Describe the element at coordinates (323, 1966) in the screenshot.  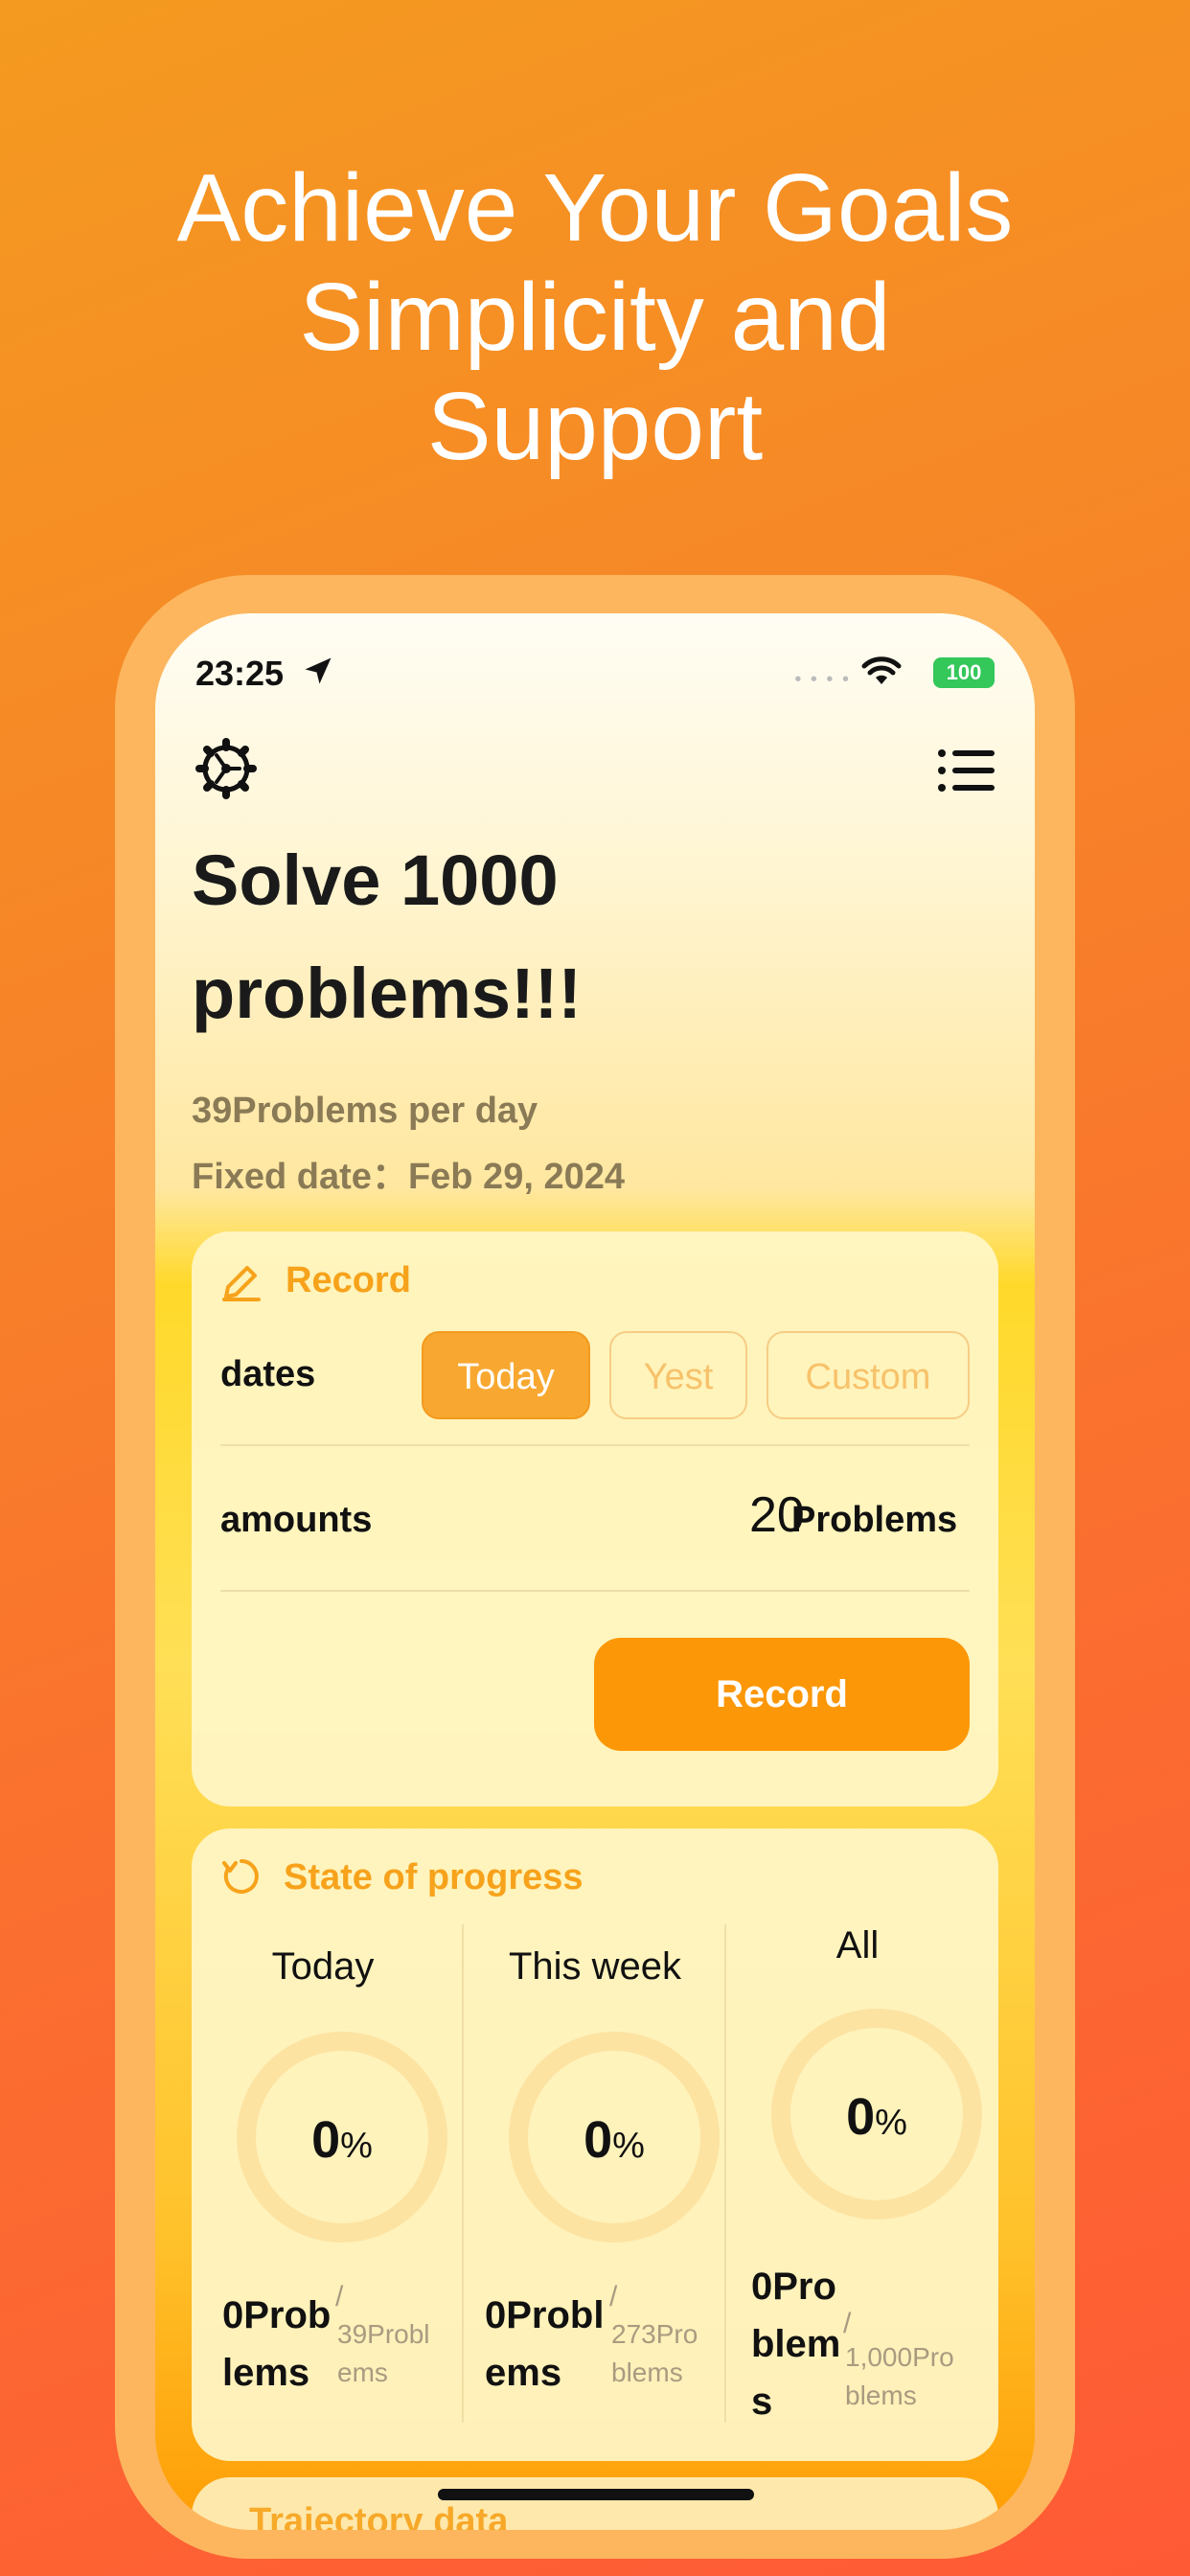
I see `progress-title: Today` at that location.